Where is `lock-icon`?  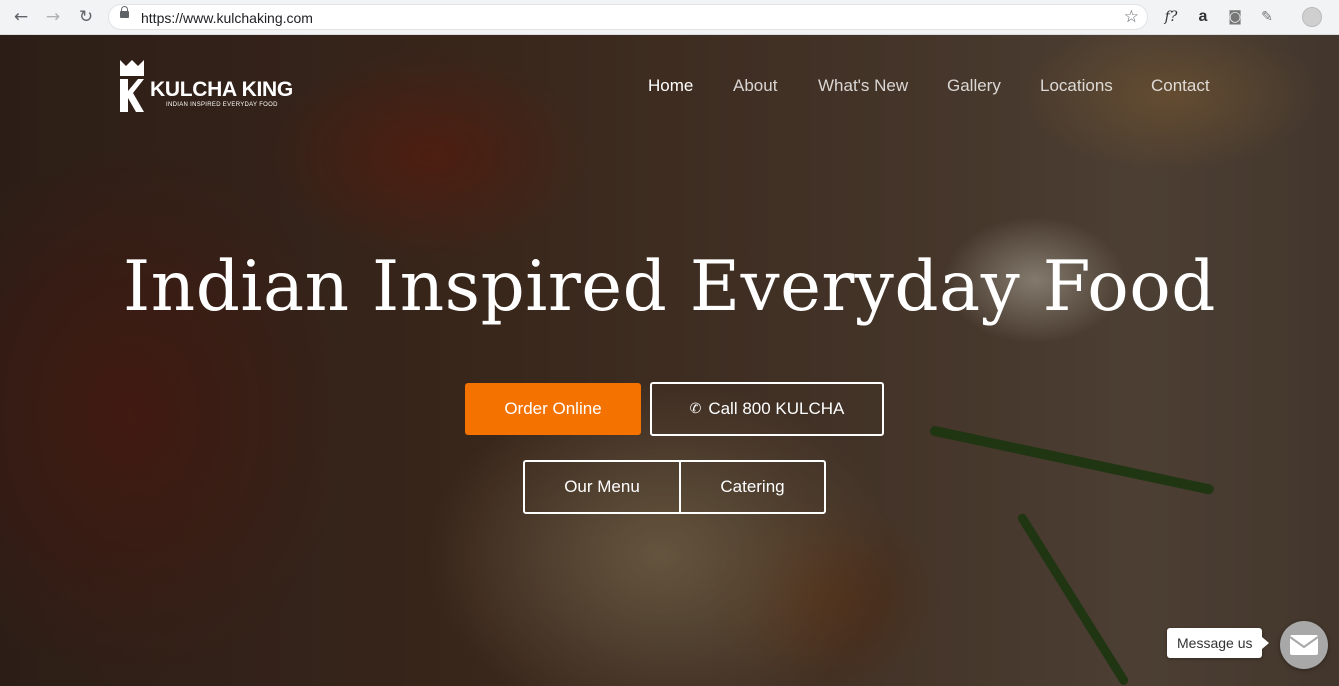 lock-icon is located at coordinates (124, 12).